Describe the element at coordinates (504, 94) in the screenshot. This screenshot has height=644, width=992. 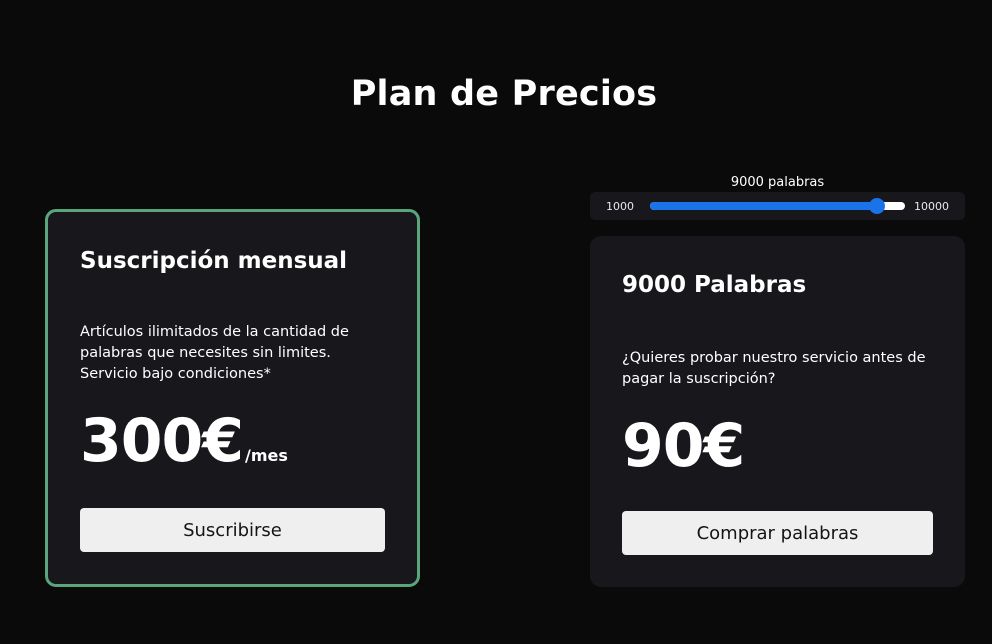
I see `page-title: Plan de Precios` at that location.